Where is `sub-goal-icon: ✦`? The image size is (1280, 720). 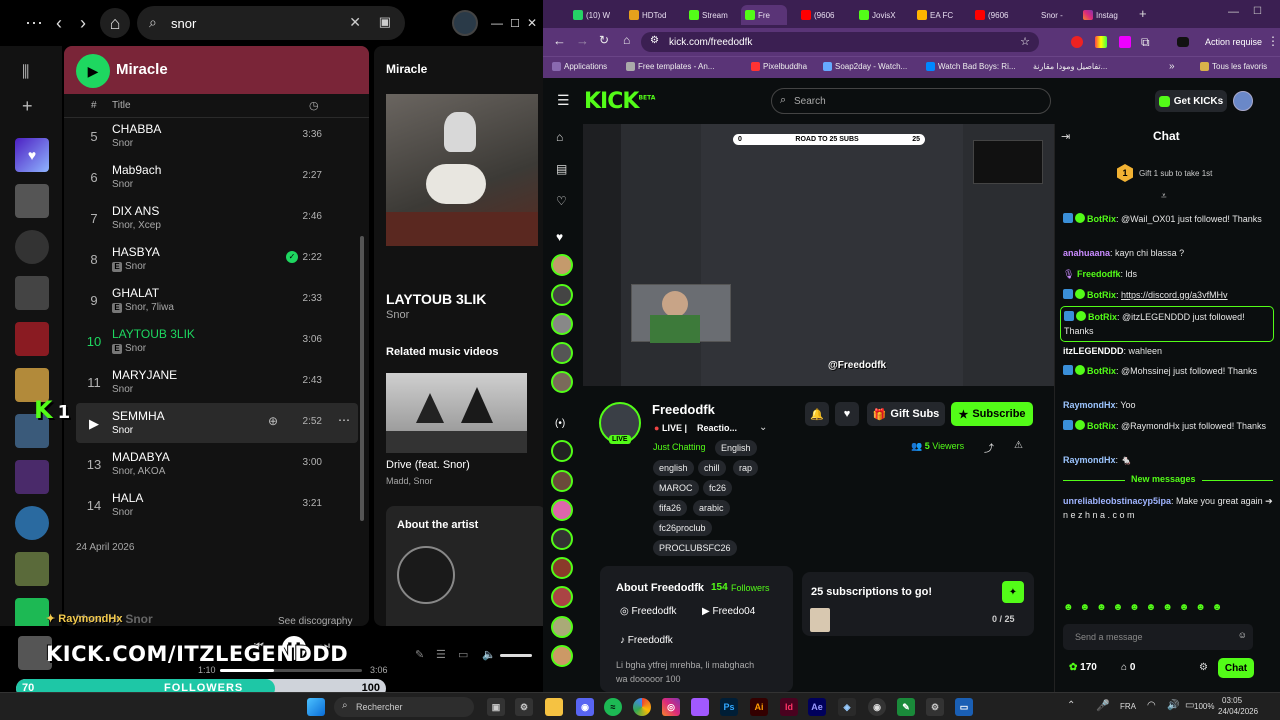
sub-goal-icon: ✦ is located at coordinates (1013, 592).